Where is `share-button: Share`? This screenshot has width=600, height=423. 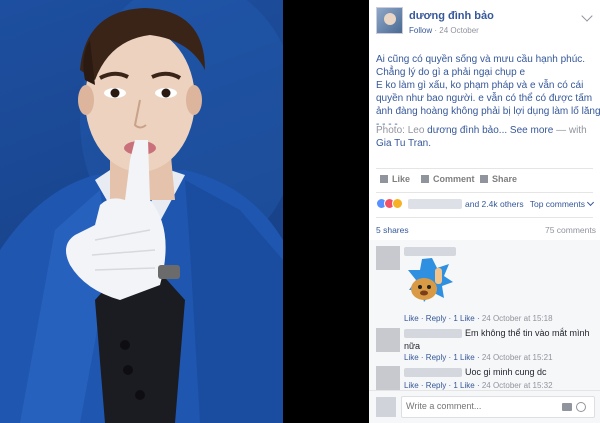 share-button: Share is located at coordinates (498, 179).